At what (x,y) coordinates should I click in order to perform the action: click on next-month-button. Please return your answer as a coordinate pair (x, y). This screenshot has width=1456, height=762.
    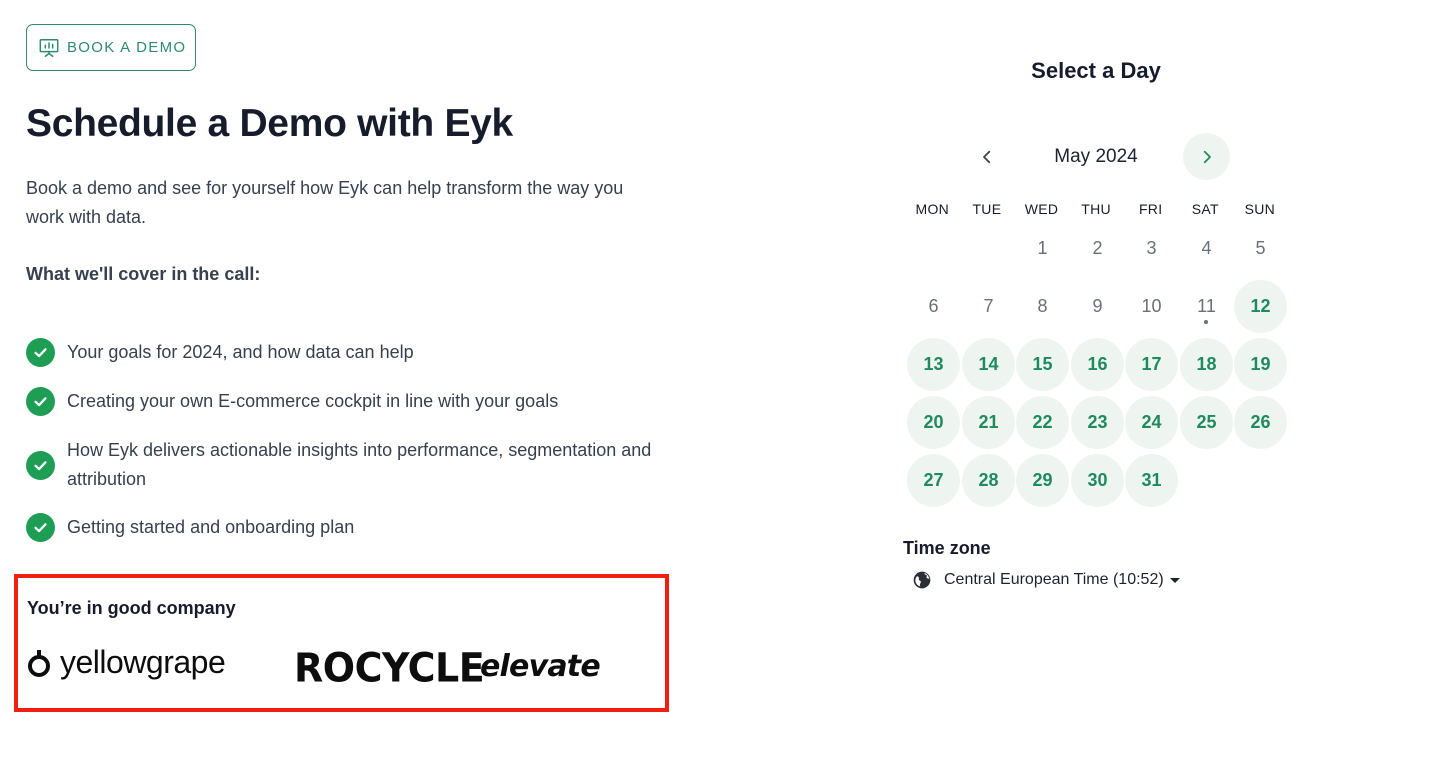
    Looking at the image, I should click on (1206, 156).